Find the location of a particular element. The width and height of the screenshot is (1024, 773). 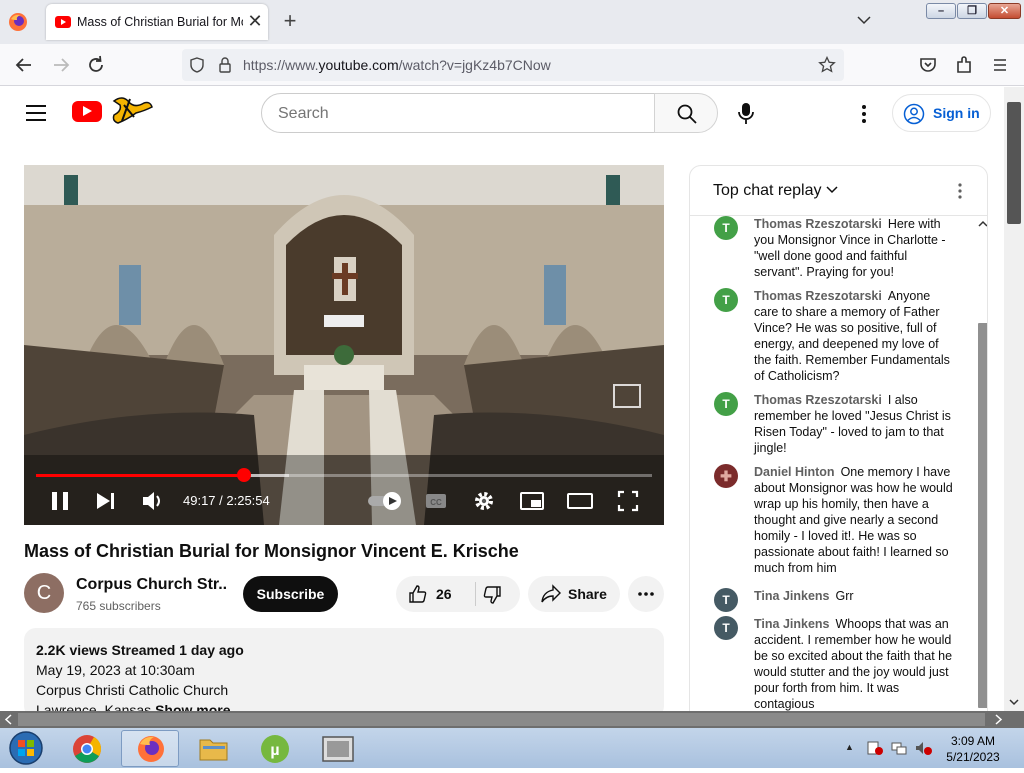

action-center-icon is located at coordinates (875, 748).